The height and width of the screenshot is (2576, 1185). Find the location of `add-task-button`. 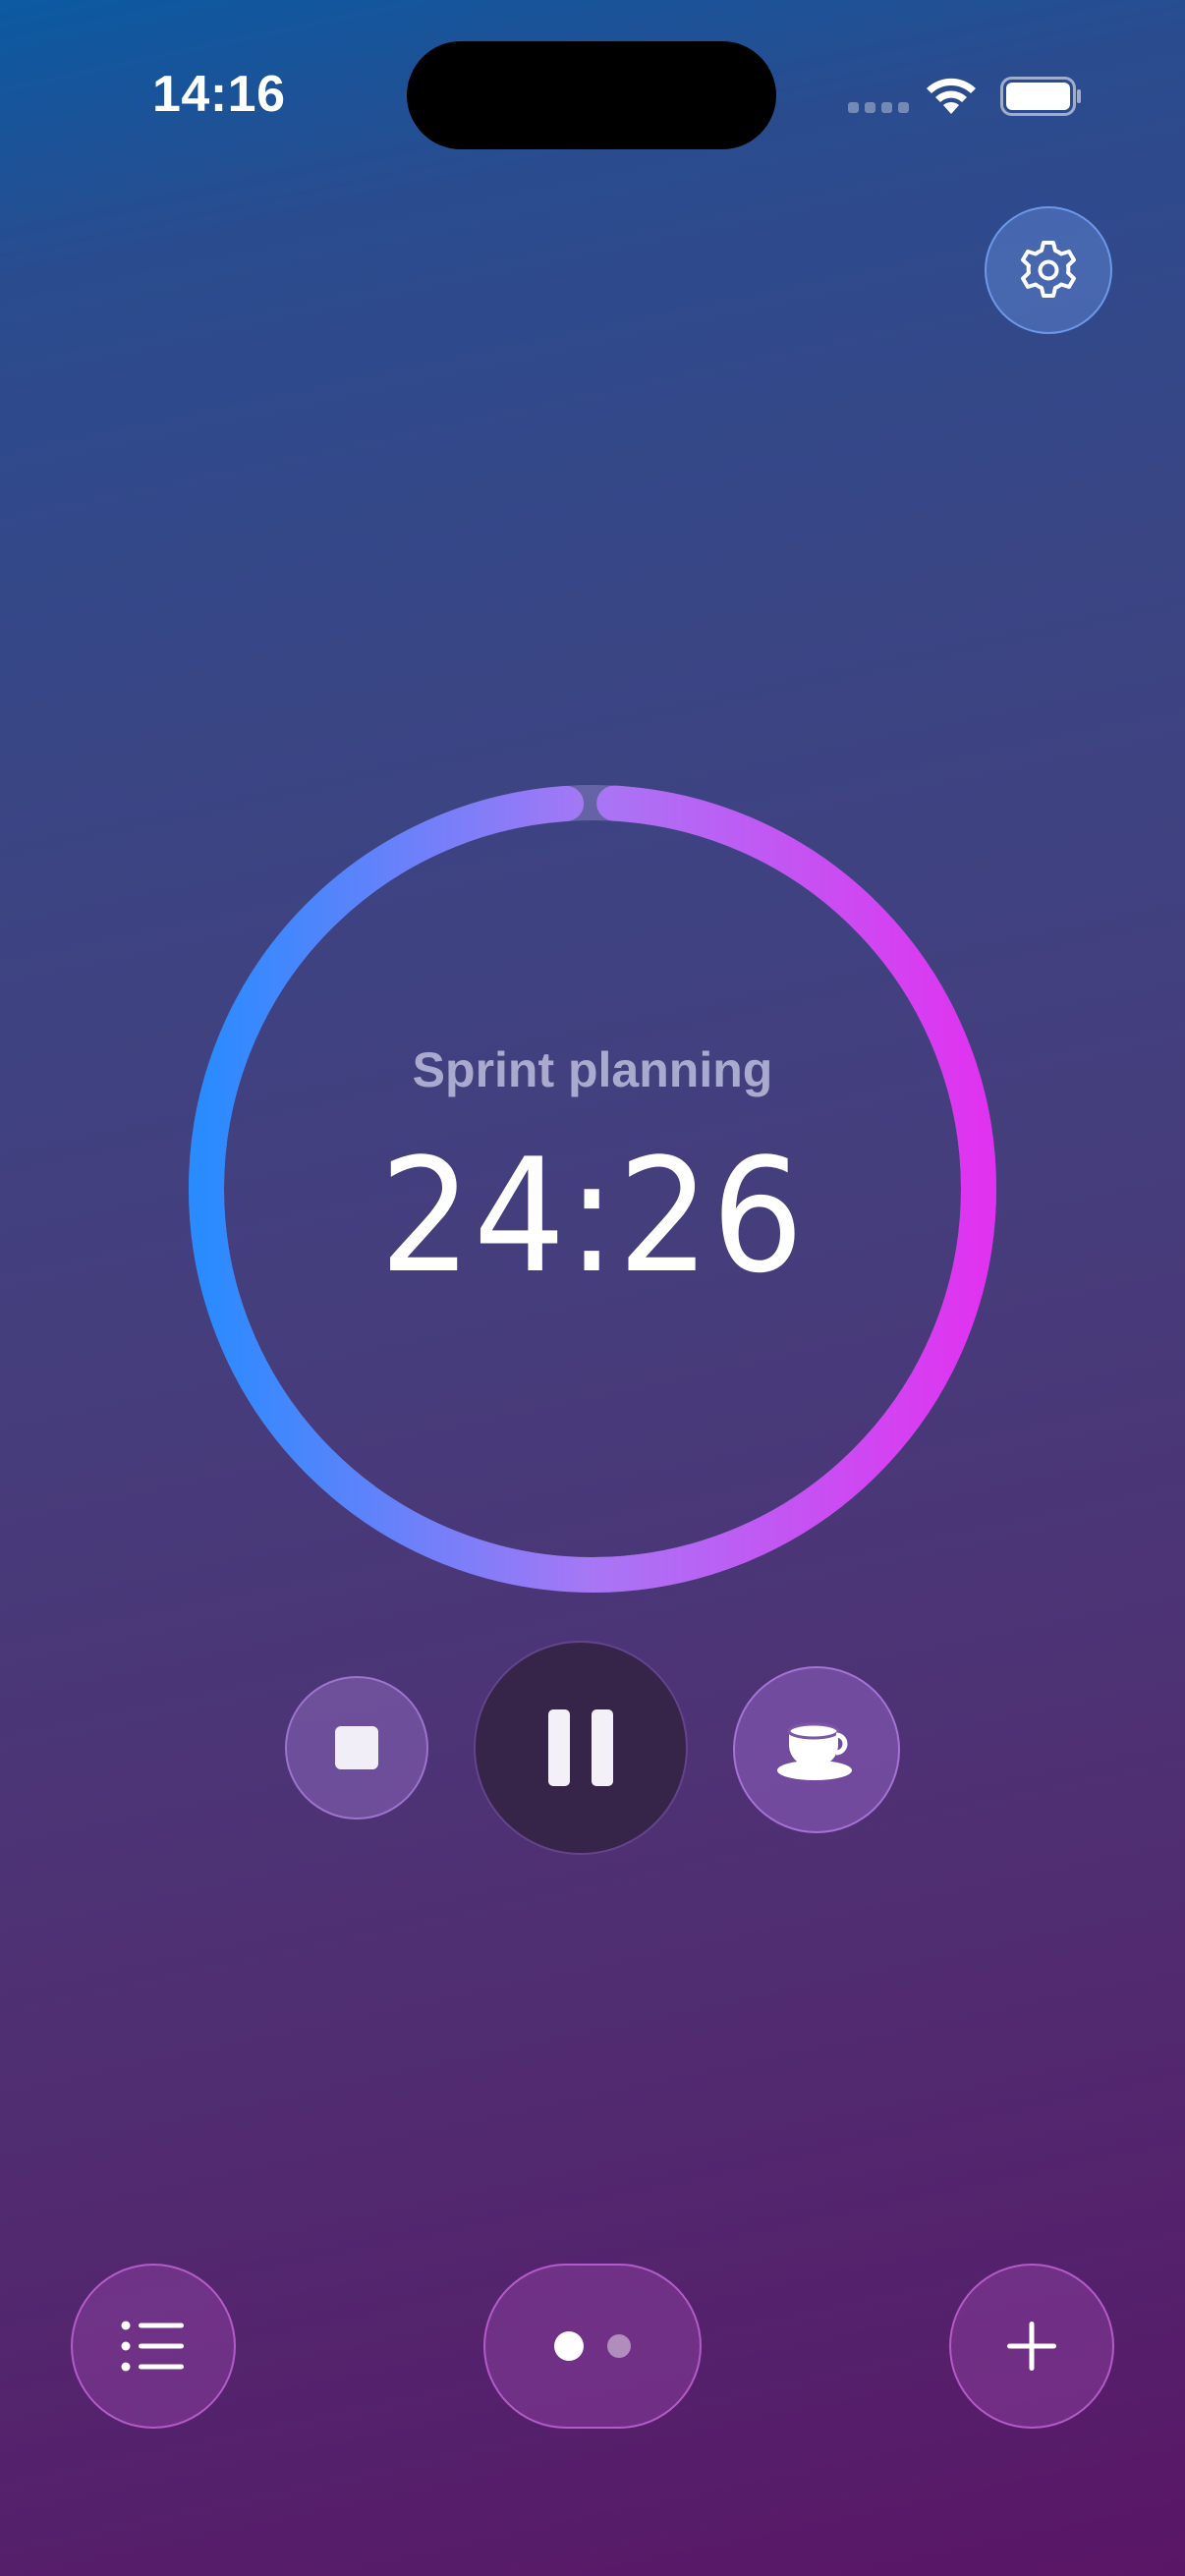

add-task-button is located at coordinates (1031, 2346).